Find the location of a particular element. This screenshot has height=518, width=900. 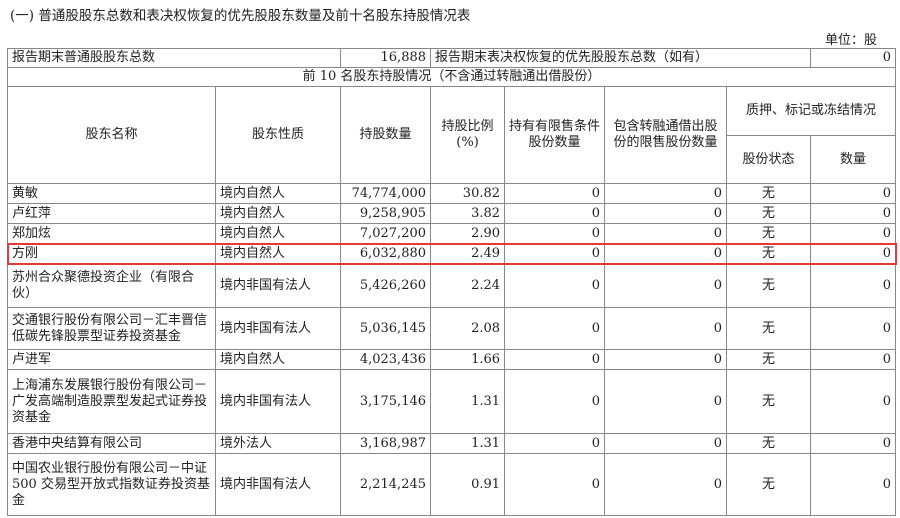

cell-shares: 5,036,145 is located at coordinates (386, 328).